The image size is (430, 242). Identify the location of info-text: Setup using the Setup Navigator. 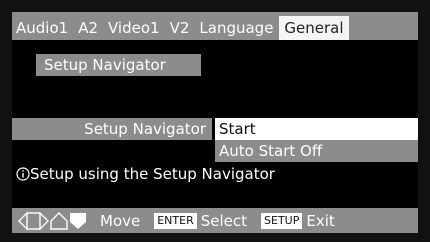
(152, 174).